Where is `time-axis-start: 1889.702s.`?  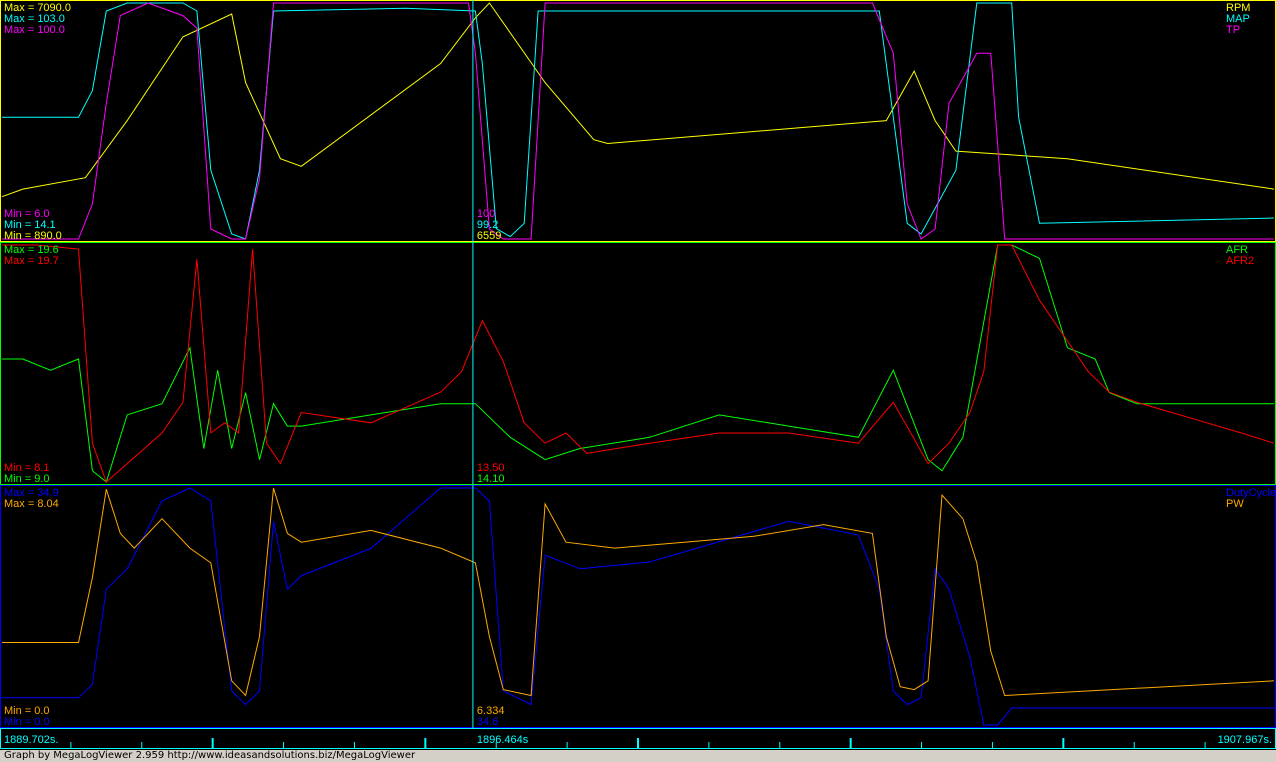
time-axis-start: 1889.702s. is located at coordinates (31, 740).